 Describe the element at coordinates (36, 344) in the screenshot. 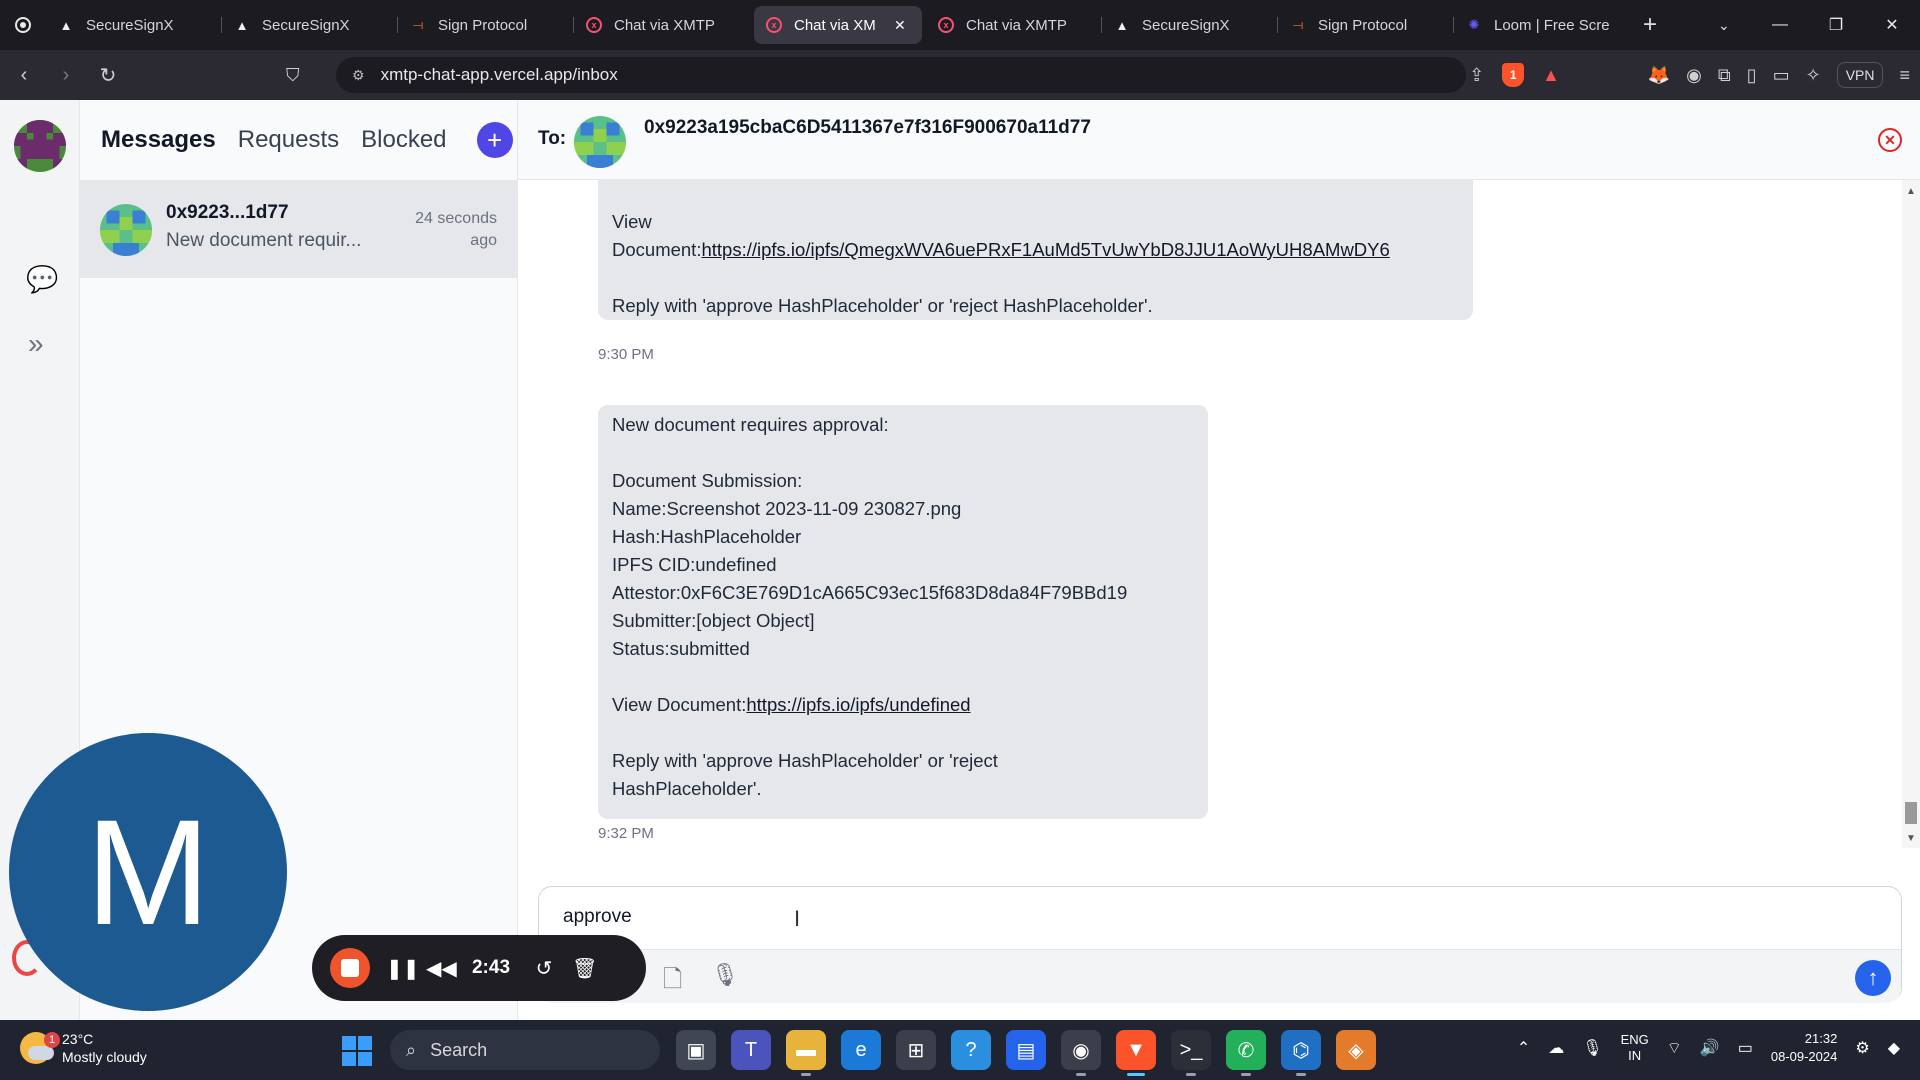

I see `expand-sidebar-icon: »` at that location.